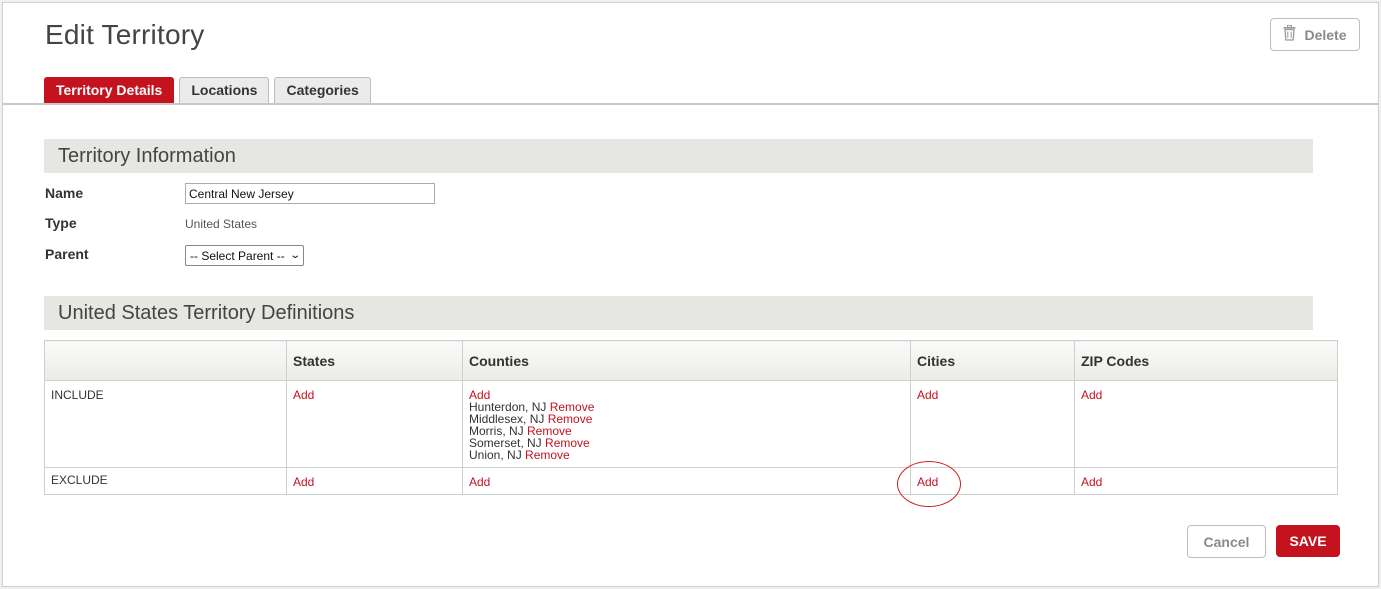 The image size is (1381, 589). What do you see at coordinates (374, 481) in the screenshot?
I see `exclude-states-cell: Add` at bounding box center [374, 481].